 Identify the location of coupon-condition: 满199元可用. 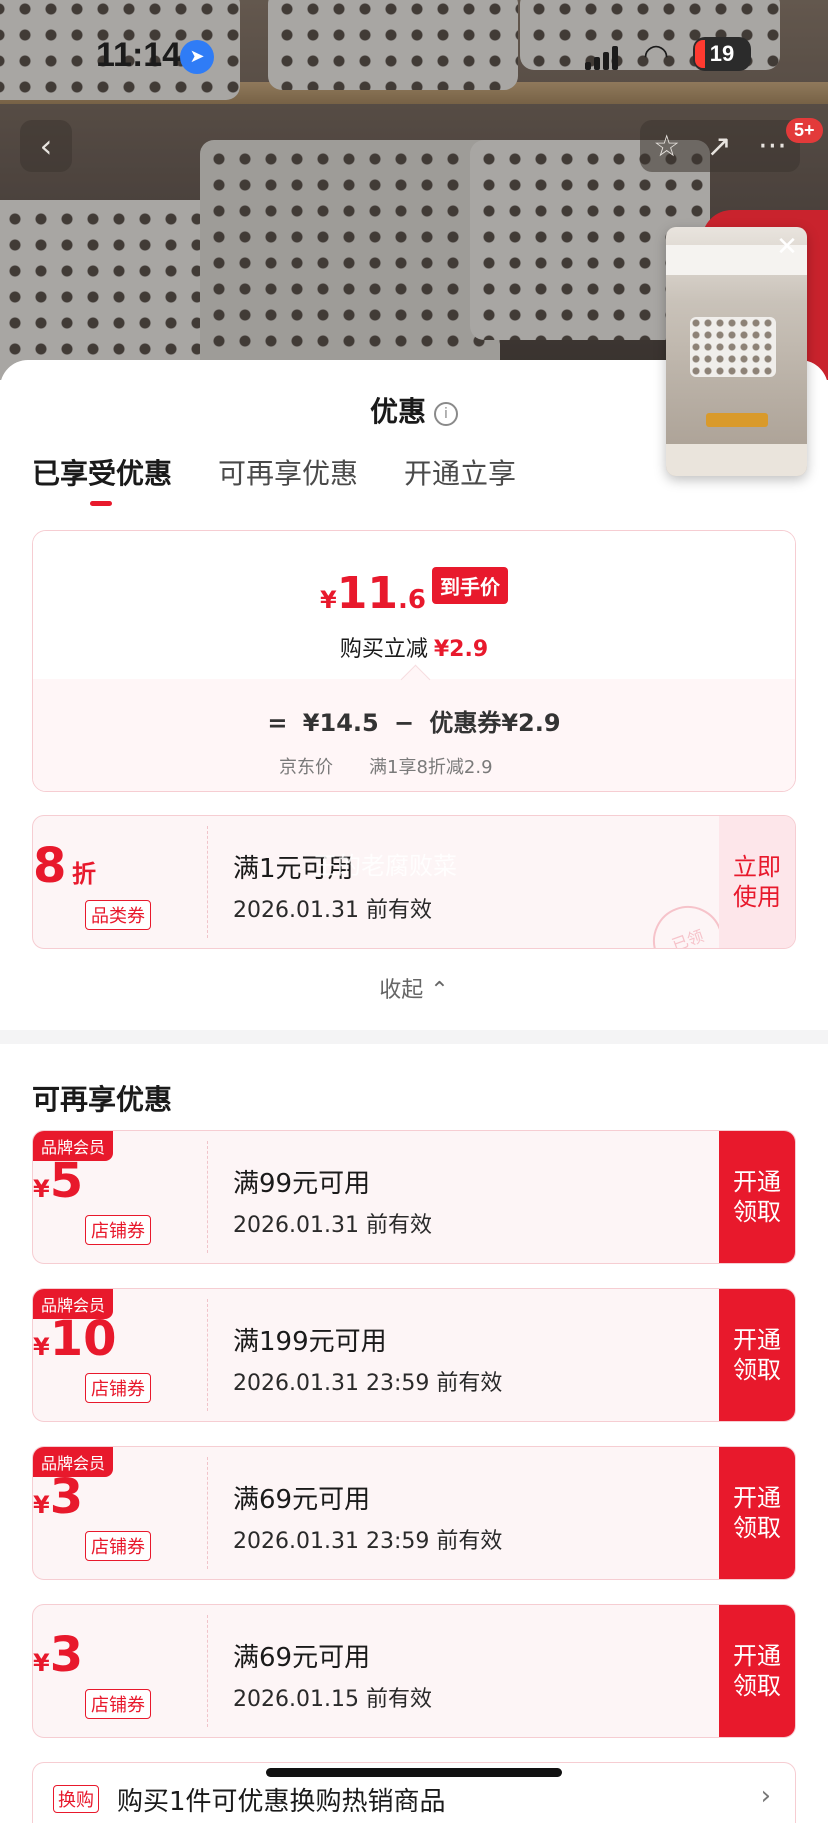
(310, 1342).